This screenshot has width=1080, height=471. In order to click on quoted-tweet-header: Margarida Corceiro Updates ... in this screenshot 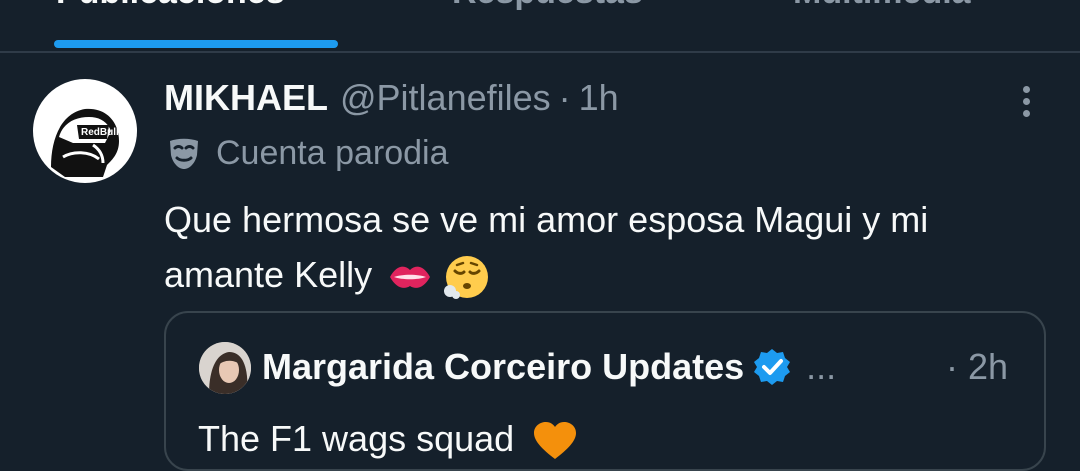, I will do `click(549, 367)`.